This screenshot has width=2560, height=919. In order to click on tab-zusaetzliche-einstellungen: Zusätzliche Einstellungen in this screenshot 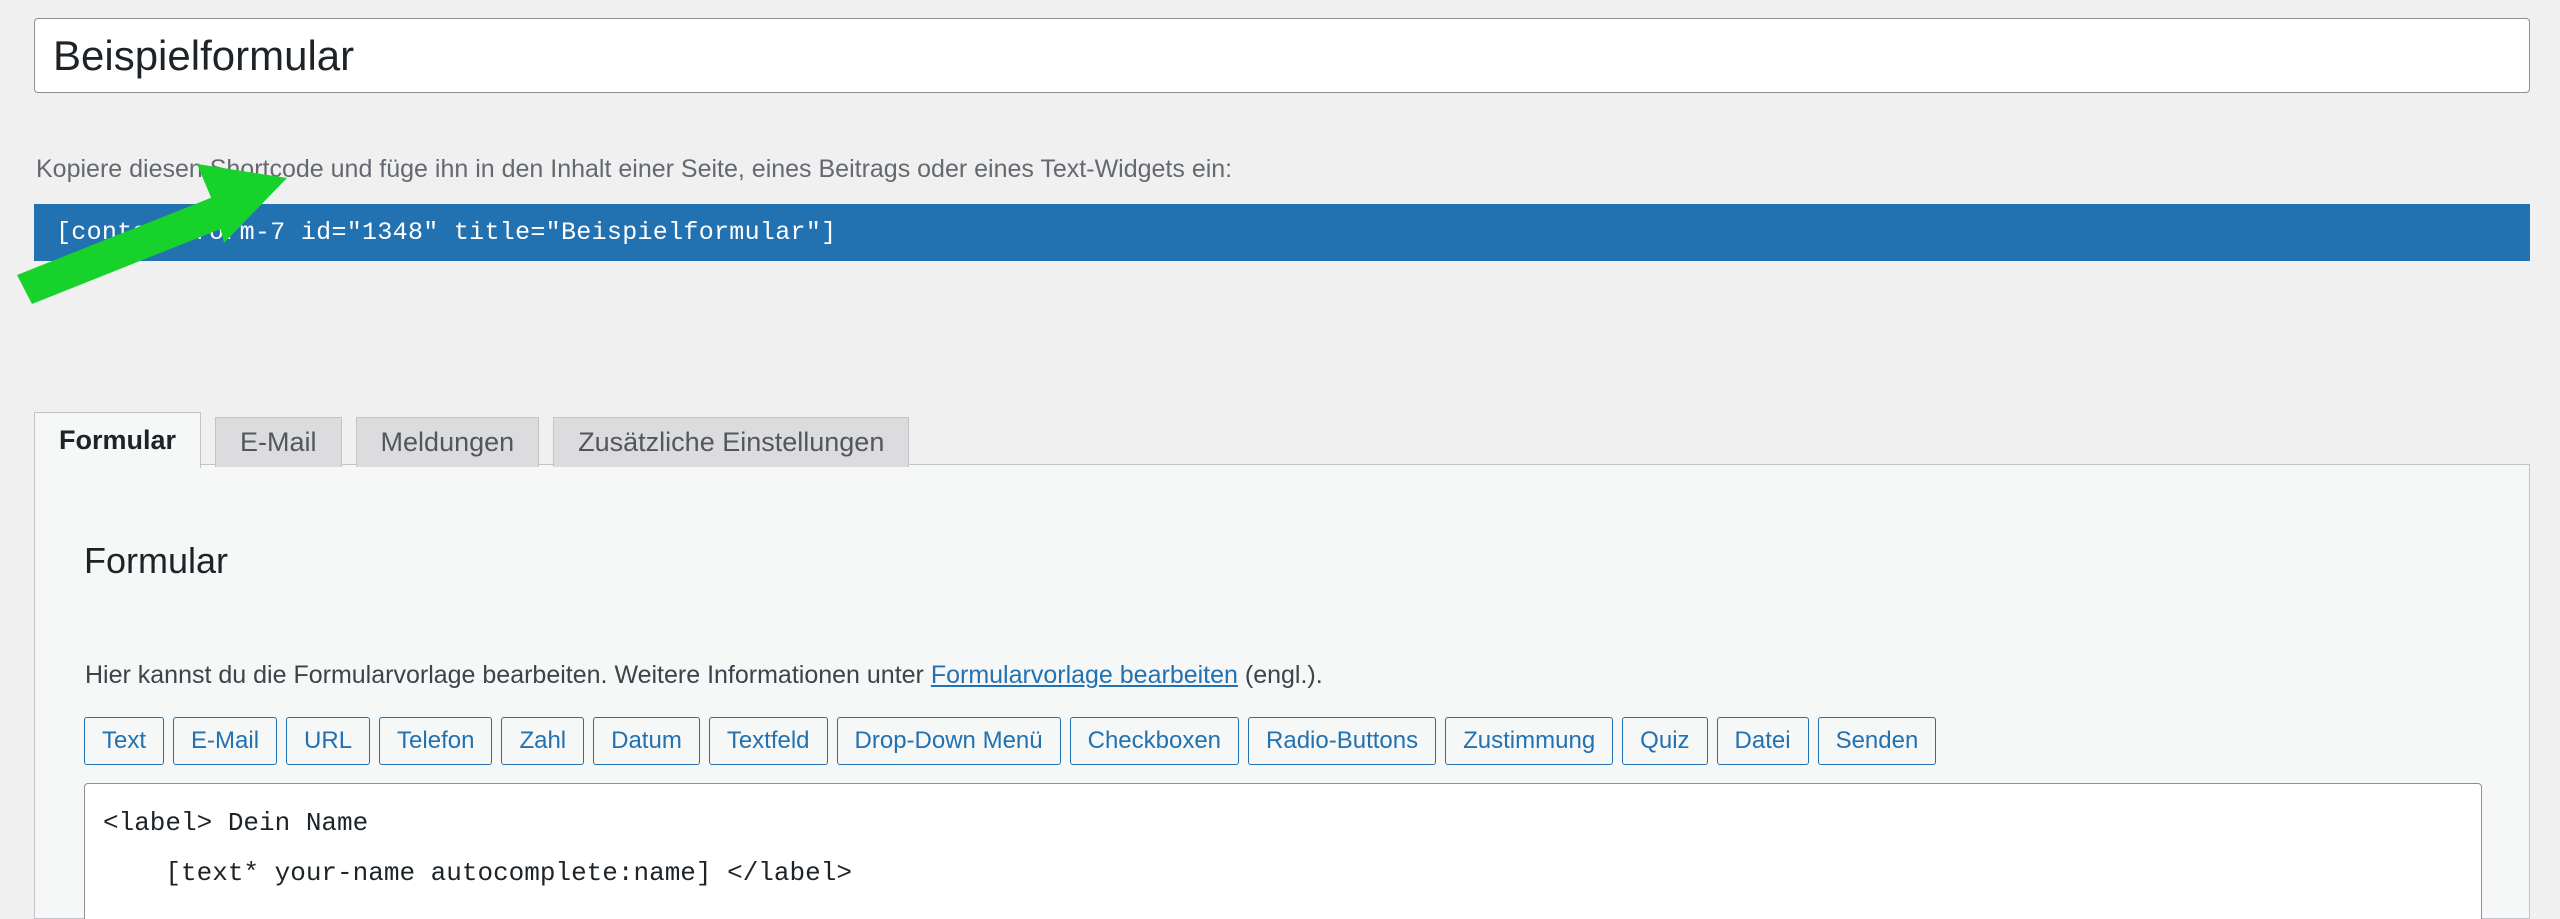, I will do `click(731, 442)`.